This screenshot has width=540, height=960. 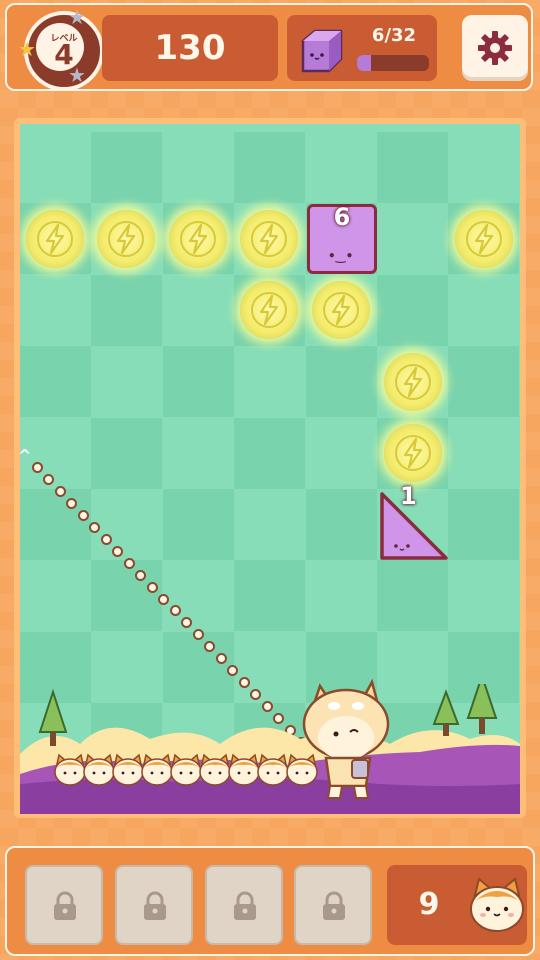 What do you see at coordinates (393, 63) in the screenshot?
I see `progress-track` at bounding box center [393, 63].